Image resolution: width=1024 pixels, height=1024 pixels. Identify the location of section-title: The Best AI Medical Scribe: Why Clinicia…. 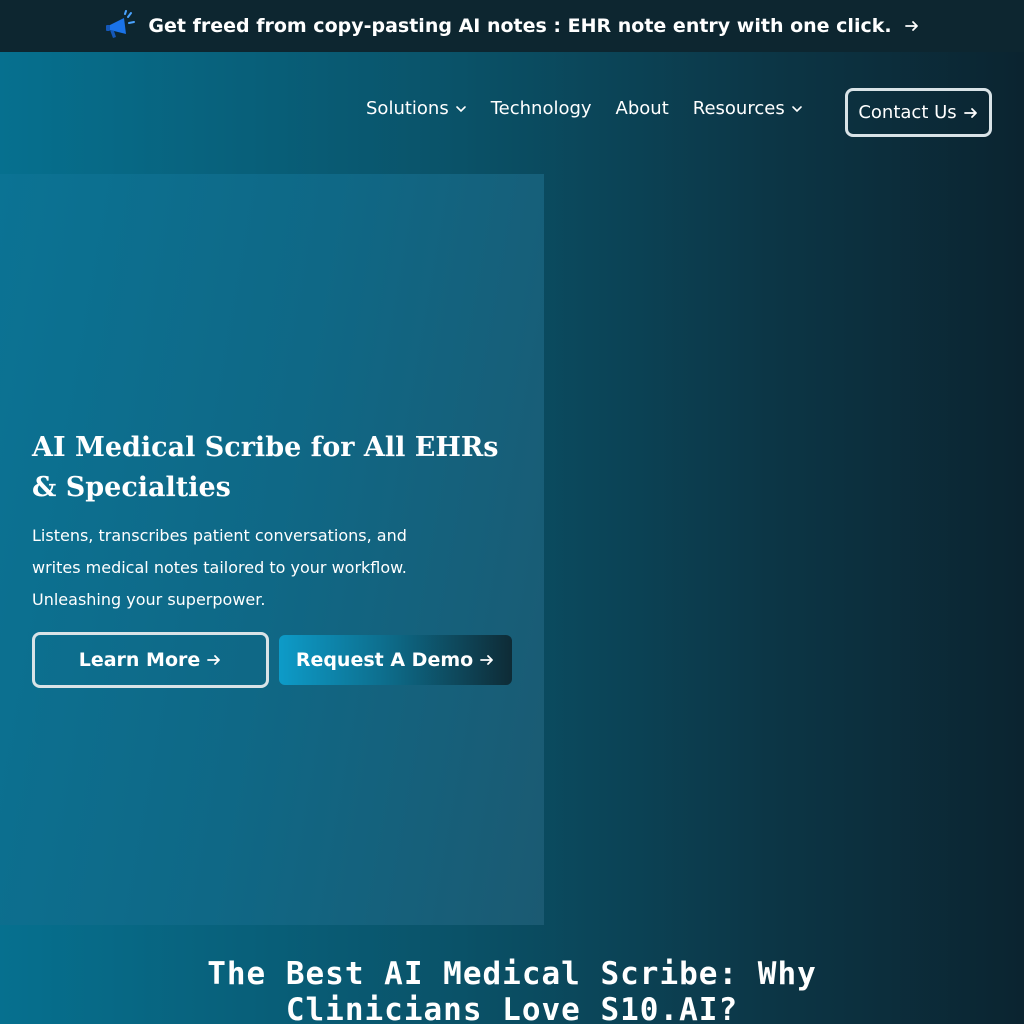
(512, 990).